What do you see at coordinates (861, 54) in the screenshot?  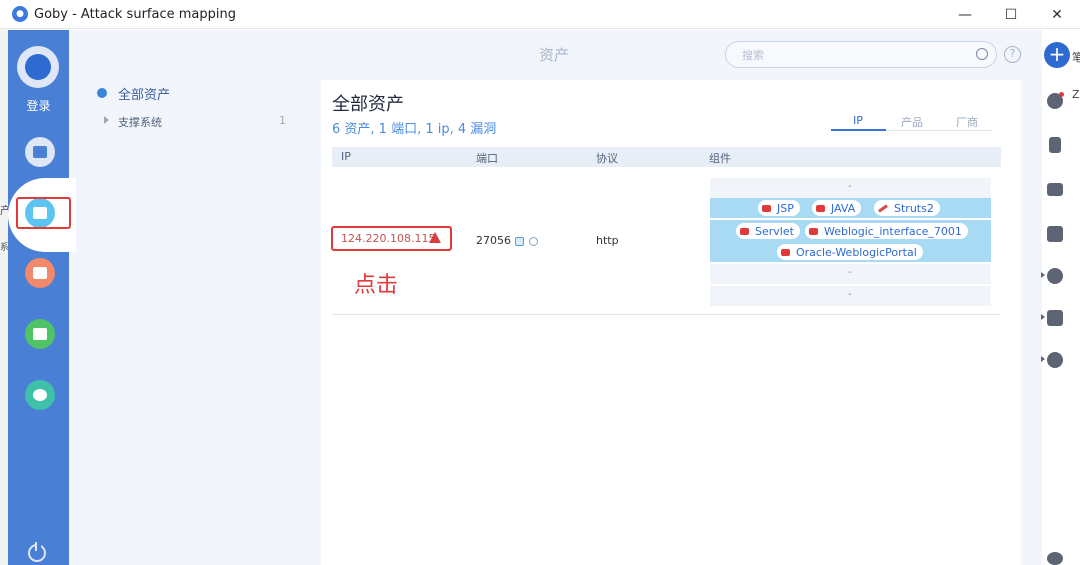 I see `search-input: 搜索` at bounding box center [861, 54].